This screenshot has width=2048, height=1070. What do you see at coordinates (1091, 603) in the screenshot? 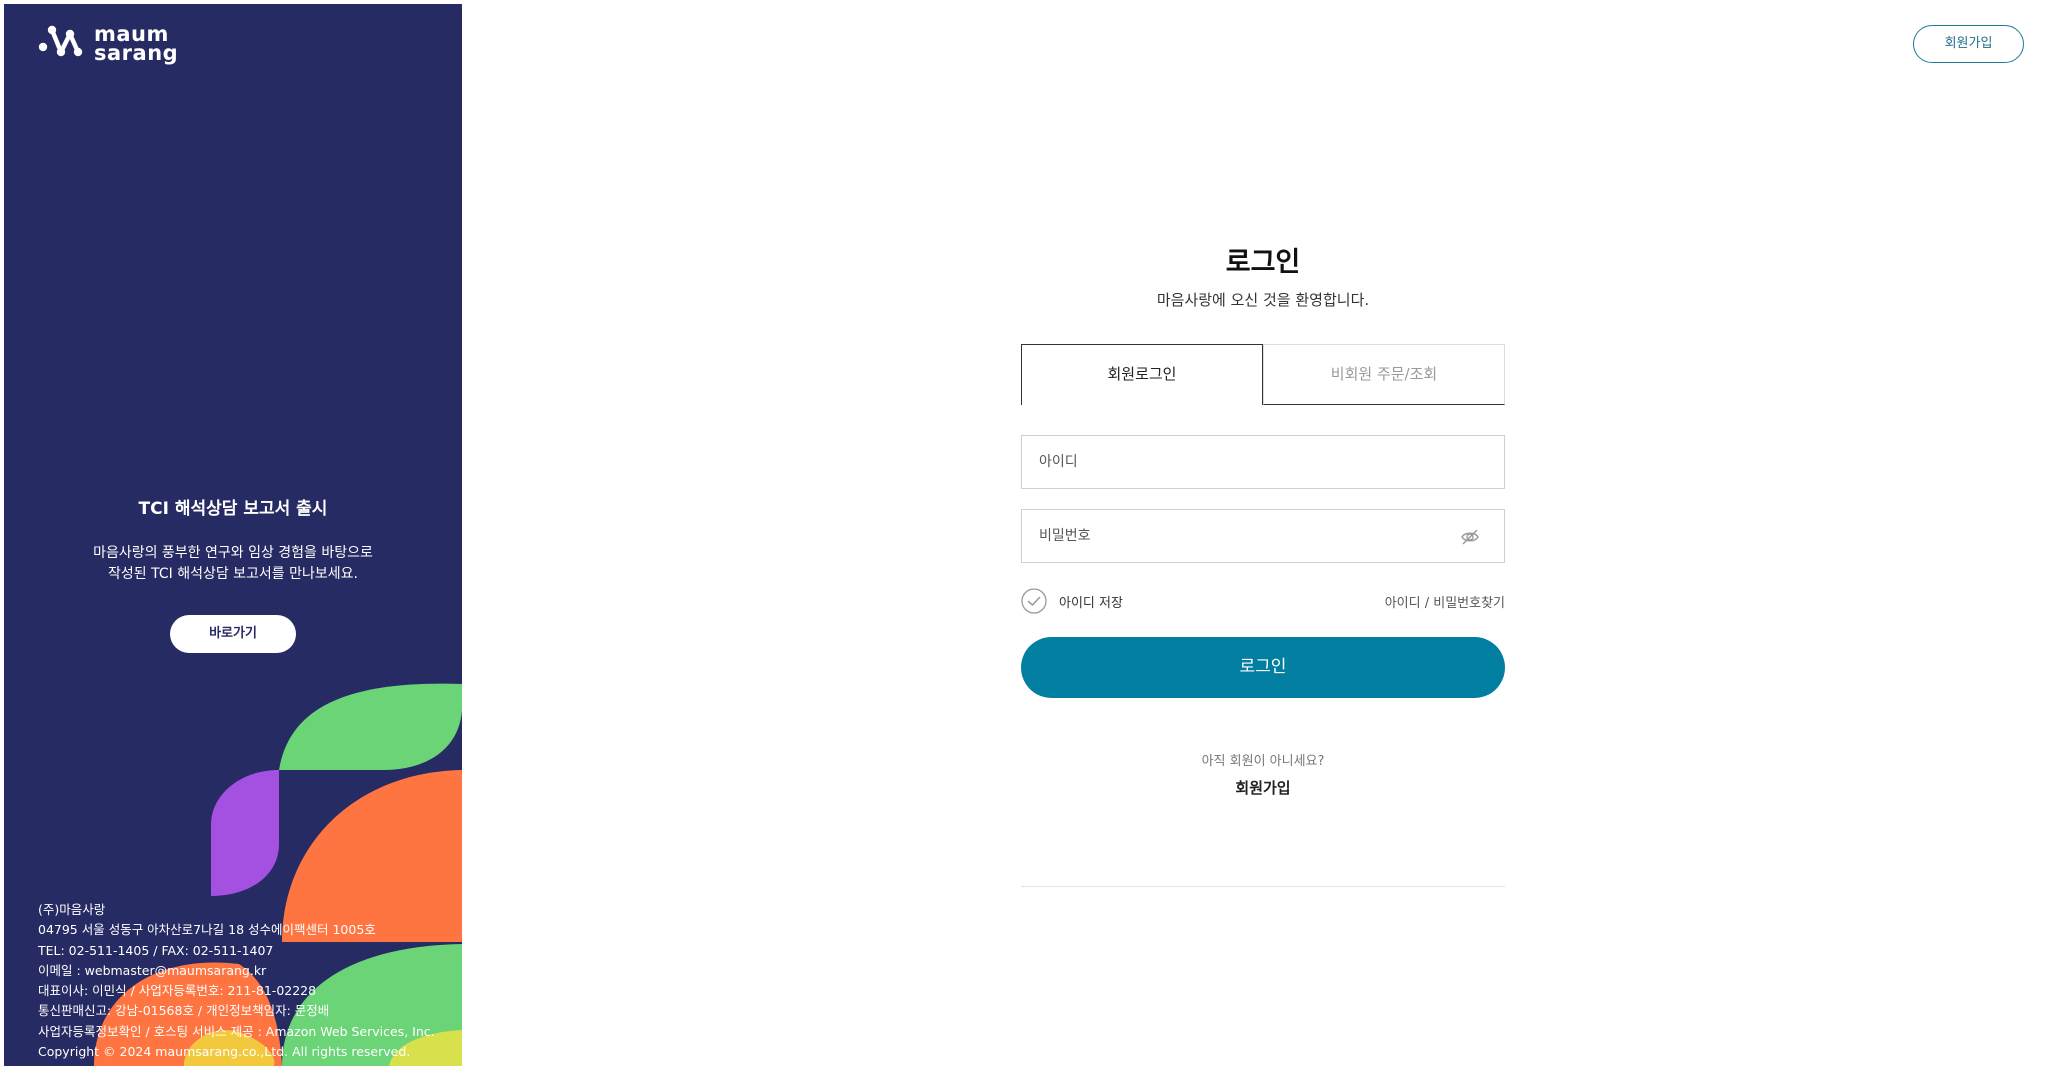
I see `remember-id-label: 아이디 저장` at bounding box center [1091, 603].